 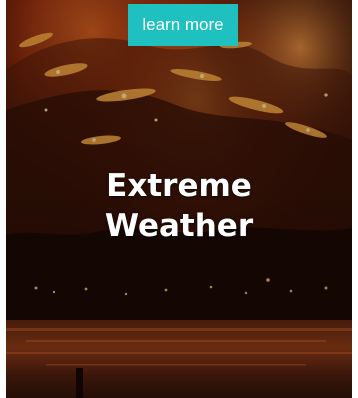 What do you see at coordinates (179, 186) in the screenshot?
I see `headline-line-1: Extreme` at bounding box center [179, 186].